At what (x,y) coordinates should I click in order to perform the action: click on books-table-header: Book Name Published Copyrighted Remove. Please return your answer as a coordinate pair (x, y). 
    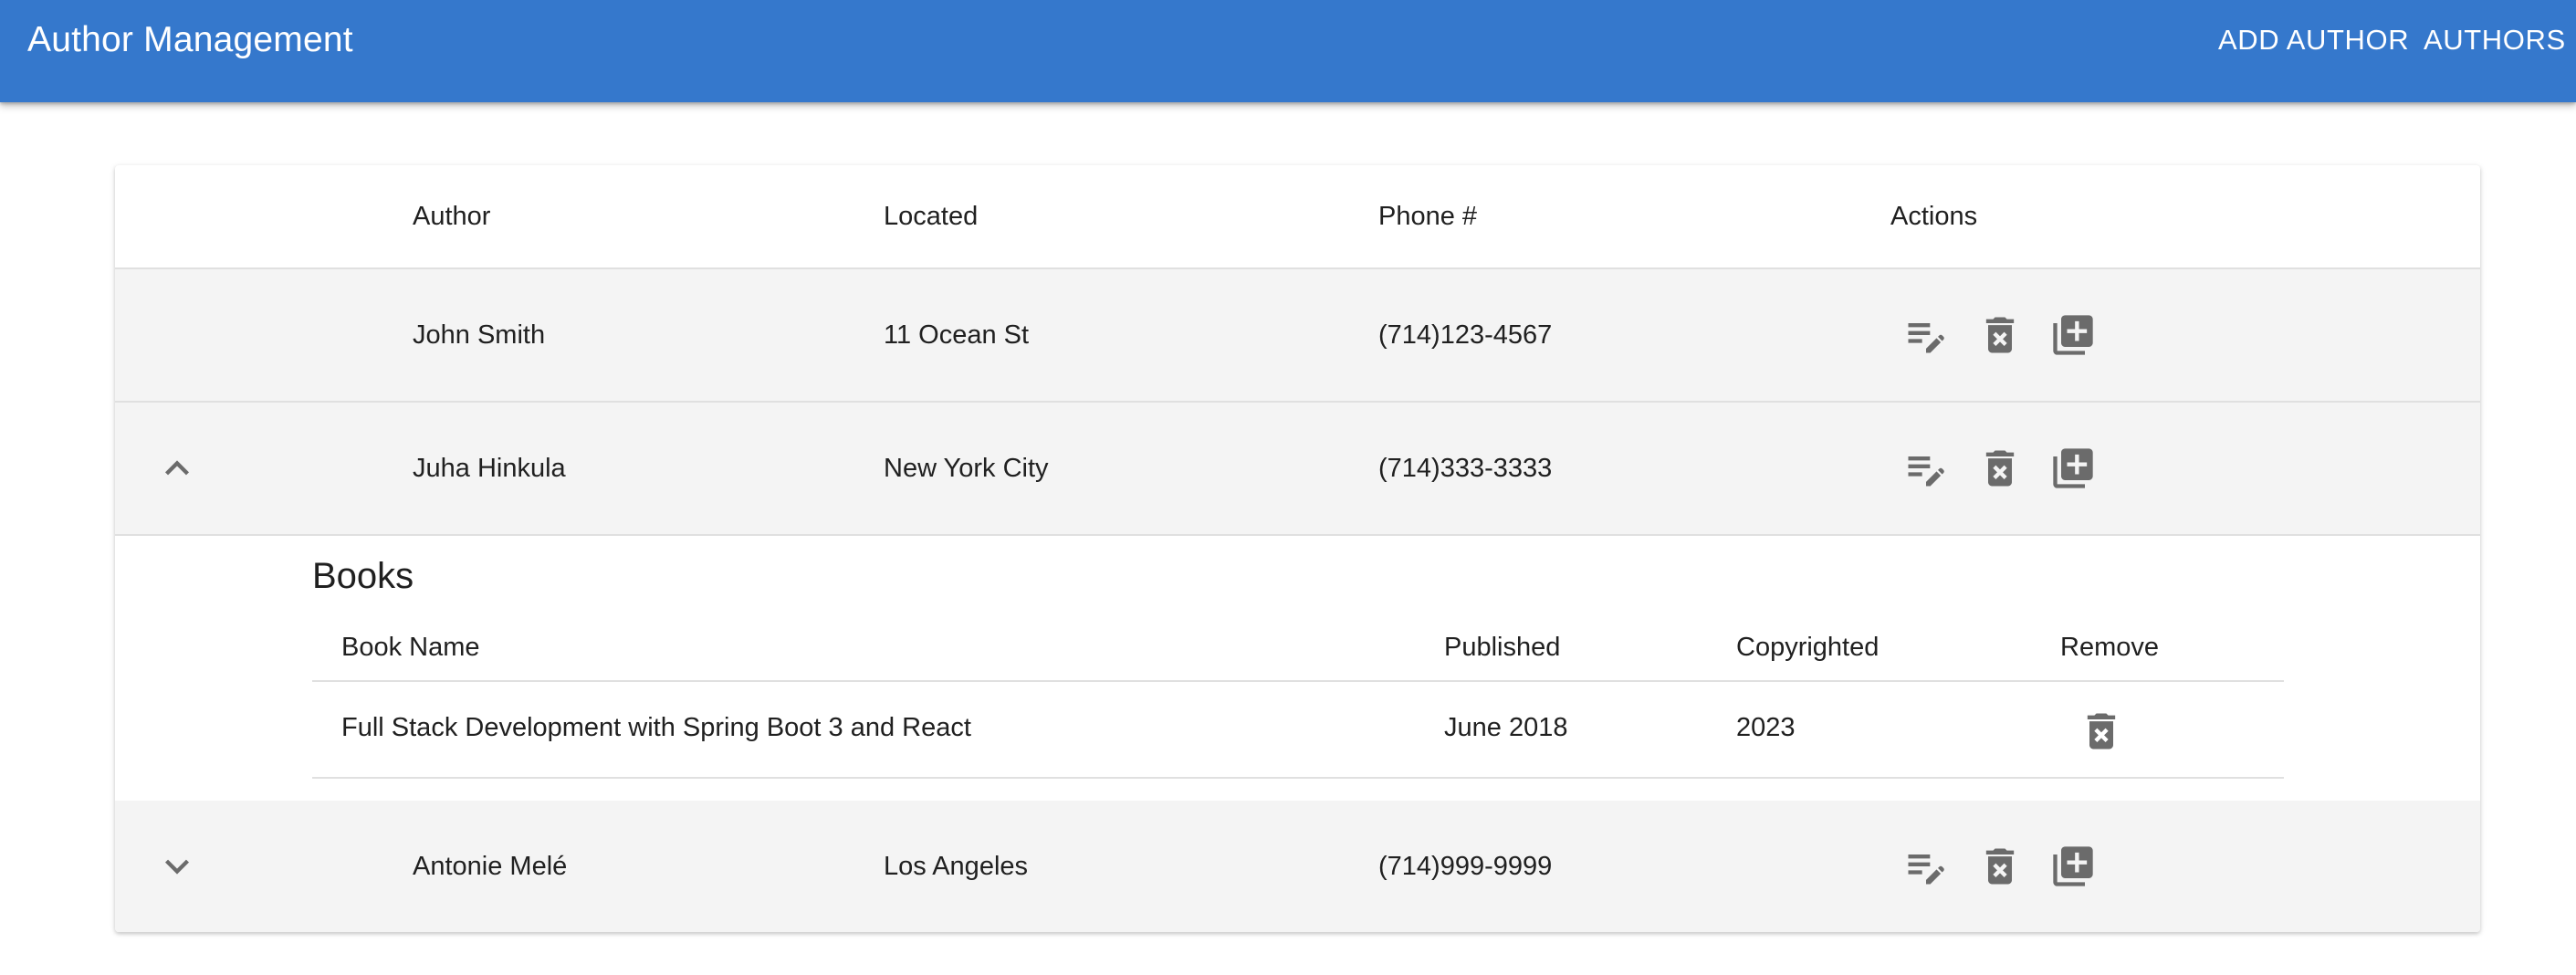
    Looking at the image, I should click on (1298, 651).